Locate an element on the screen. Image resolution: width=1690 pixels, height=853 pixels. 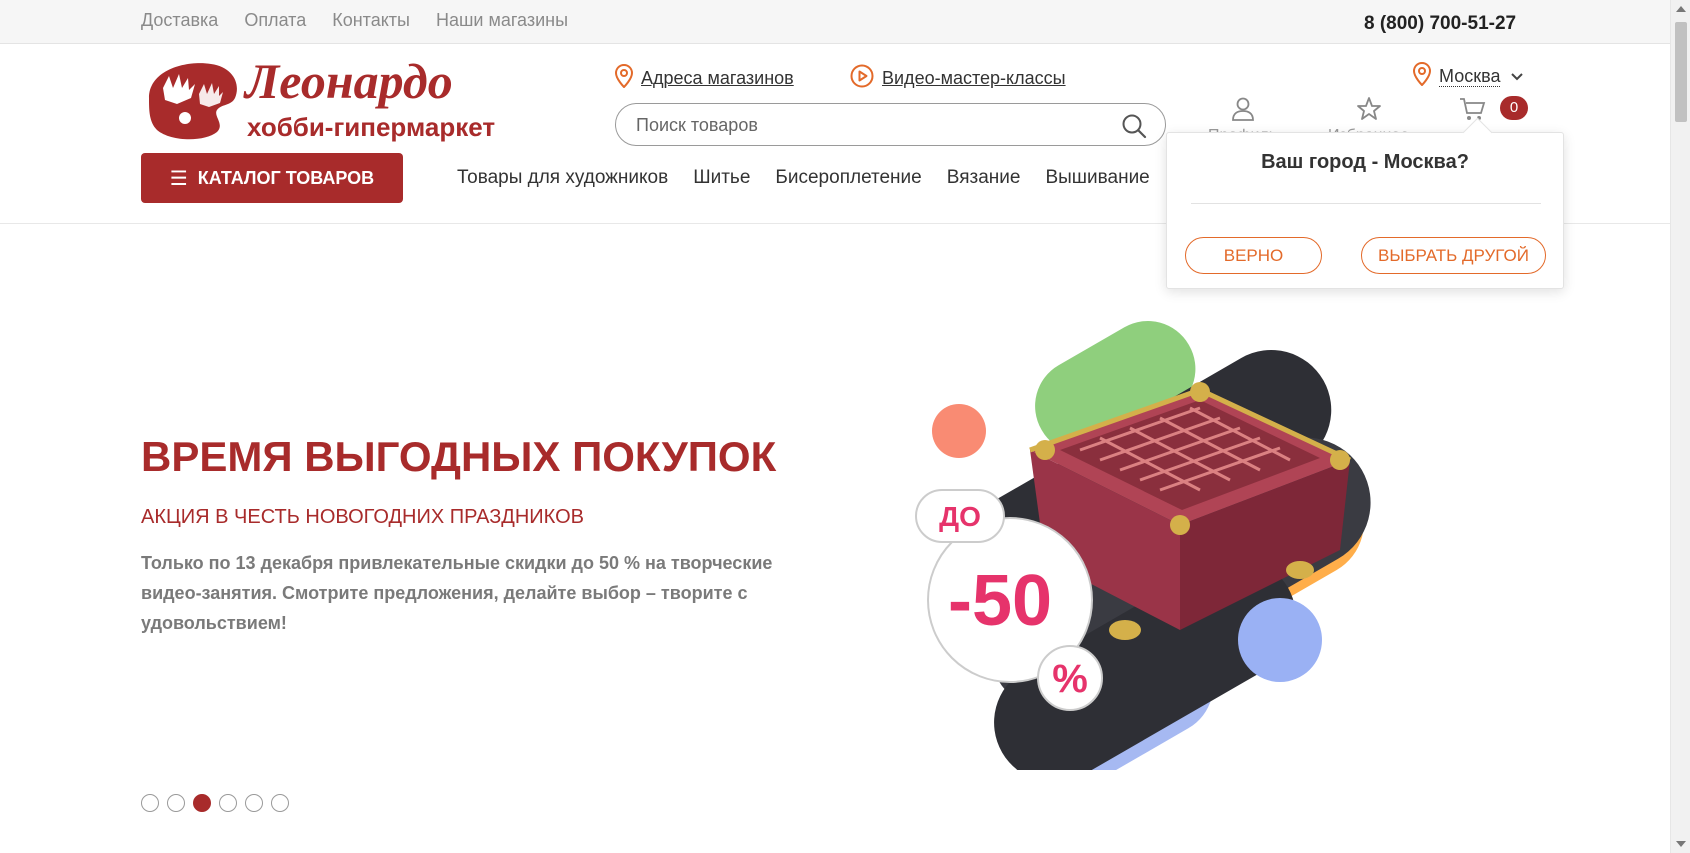
chevron-down-icon is located at coordinates (1517, 76).